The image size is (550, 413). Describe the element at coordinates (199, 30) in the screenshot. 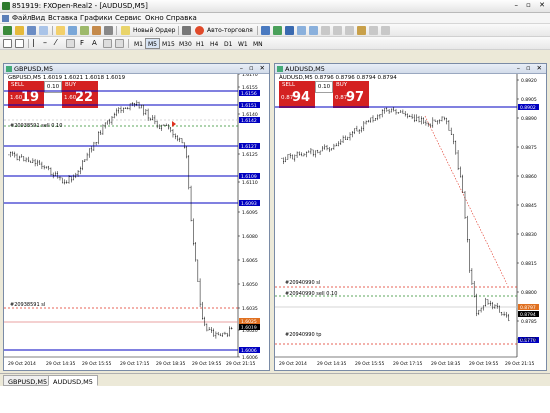

I see `autotrading-icon` at that location.